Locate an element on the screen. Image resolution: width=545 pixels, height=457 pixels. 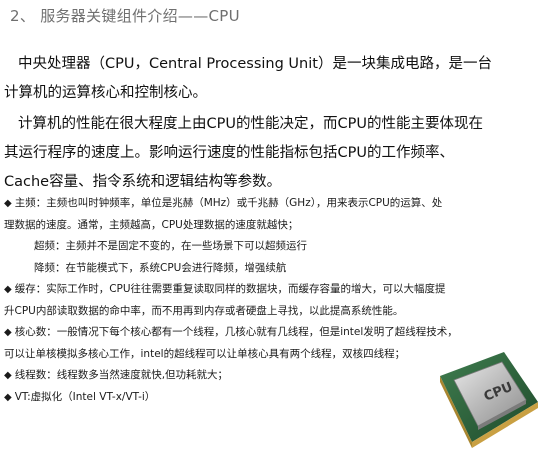
bullet-text-continued: 理数据的速度。通常，主频越高，CPU处理数据的速度就越快； is located at coordinates (151, 224).